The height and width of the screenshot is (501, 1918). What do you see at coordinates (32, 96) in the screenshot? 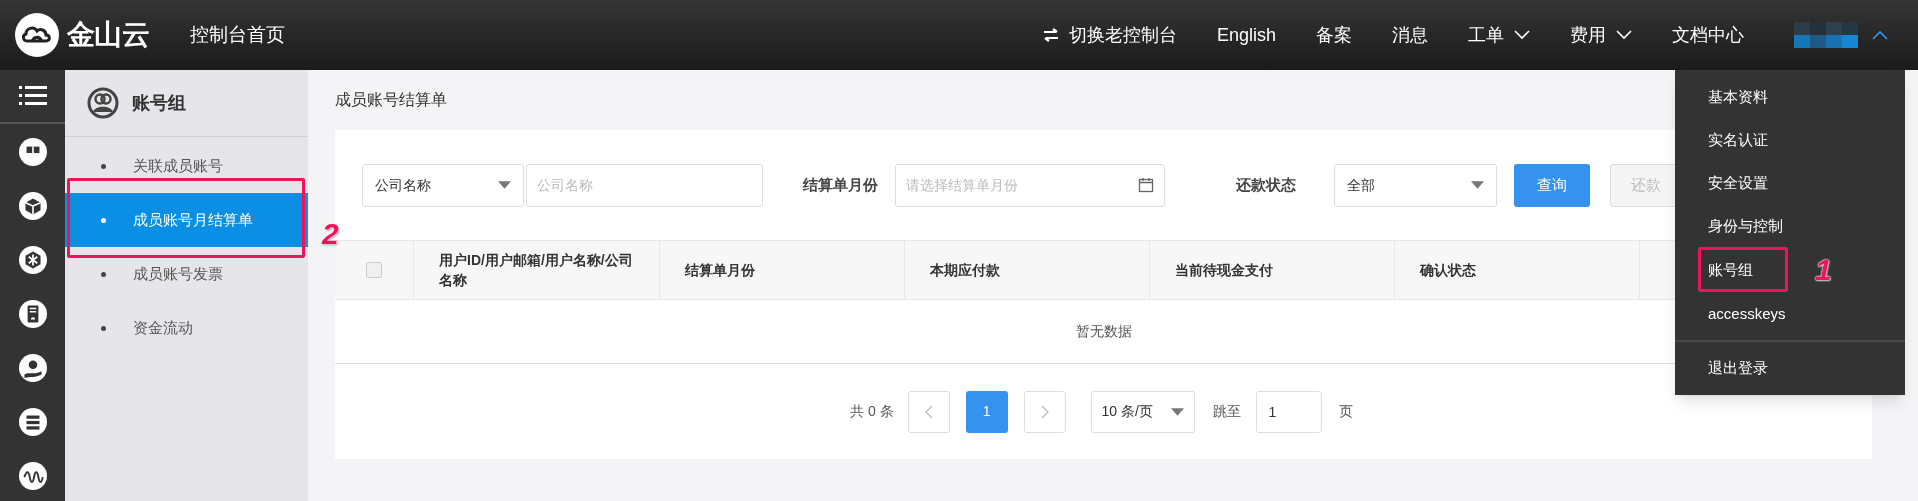
I see `menu-icon` at bounding box center [32, 96].